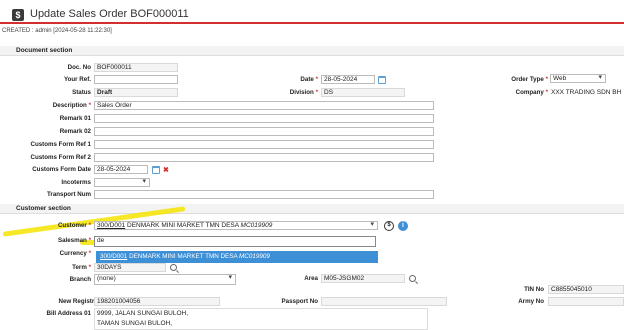  What do you see at coordinates (348, 79) in the screenshot?
I see `date-input: 28-05-2024` at bounding box center [348, 79].